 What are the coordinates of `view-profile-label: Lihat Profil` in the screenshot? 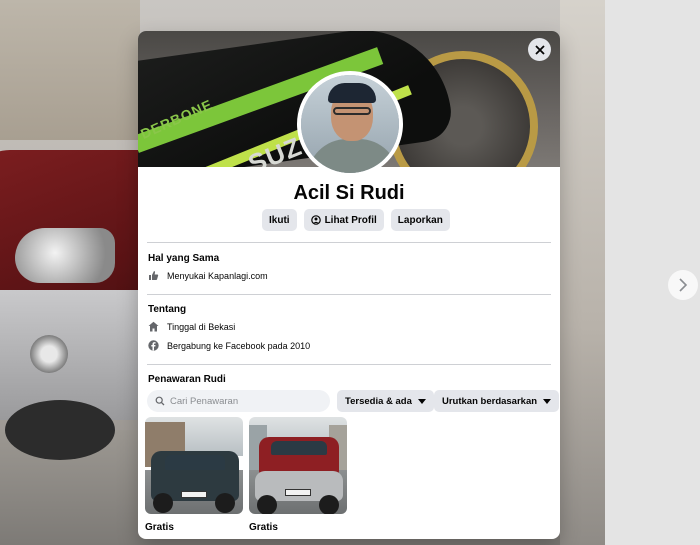 It's located at (350, 220).